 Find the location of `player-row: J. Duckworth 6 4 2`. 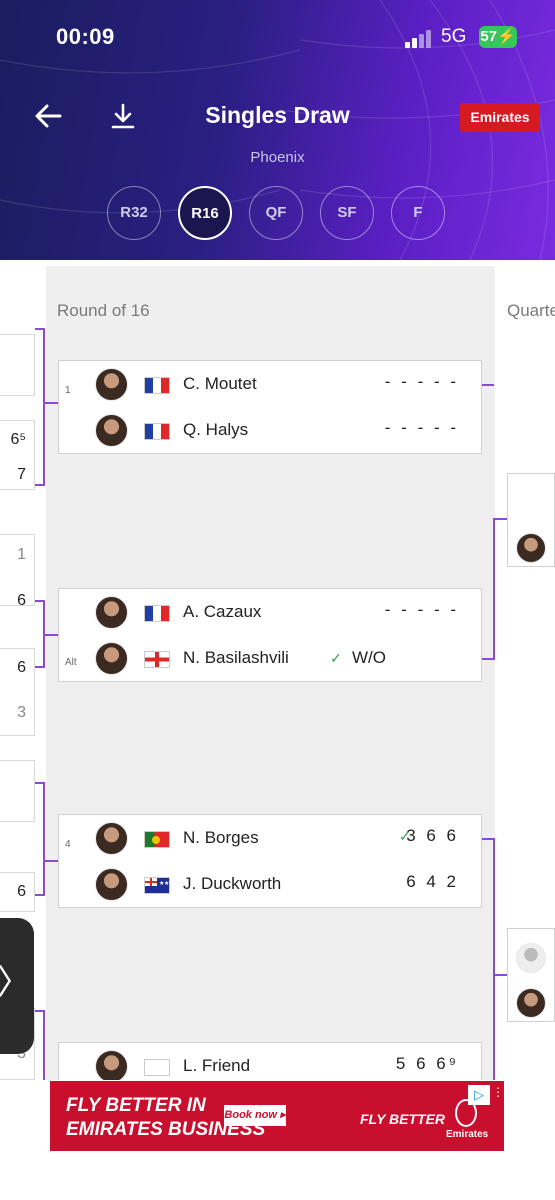

player-row: J. Duckworth 6 4 2 is located at coordinates (270, 884).